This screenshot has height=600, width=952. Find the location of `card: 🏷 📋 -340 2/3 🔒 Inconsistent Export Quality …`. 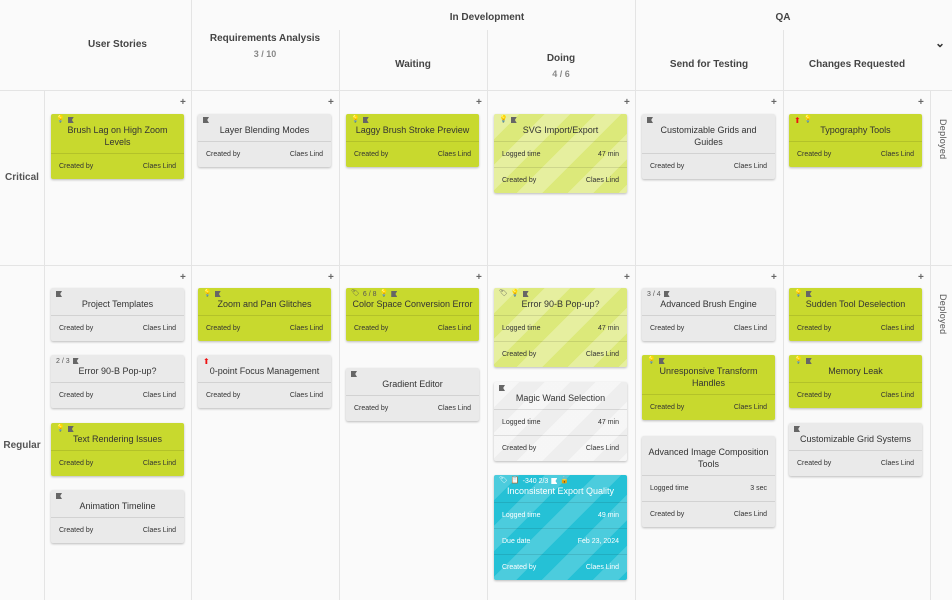

card: 🏷 📋 -340 2/3 🔒 Inconsistent Export Quality … is located at coordinates (560, 527).